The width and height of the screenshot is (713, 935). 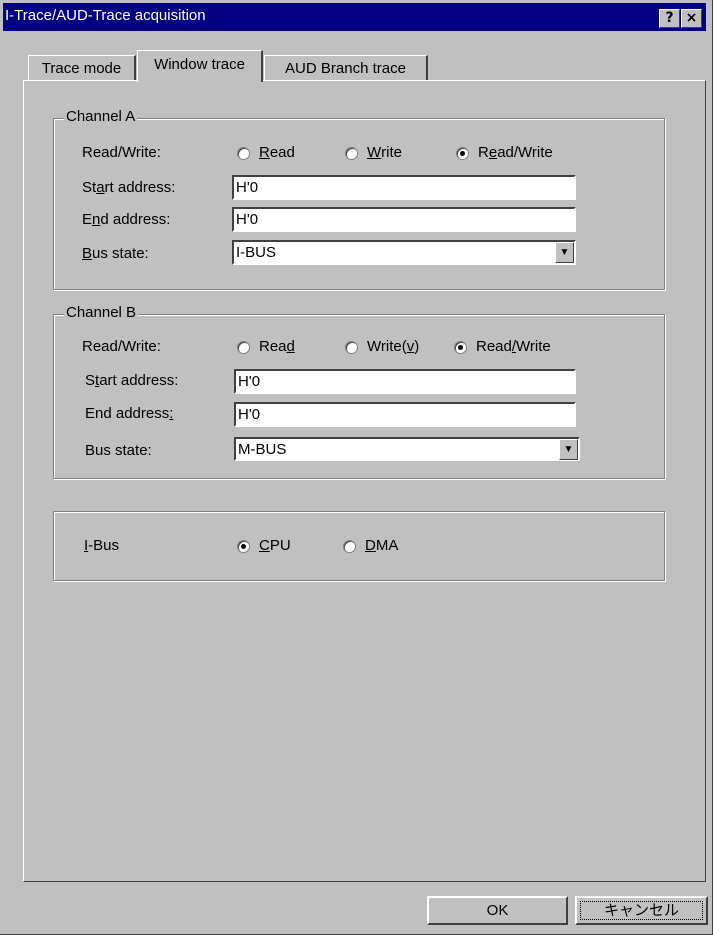 I want to click on ibus-group: I-Bus C PU D MA, so click(x=359, y=546).